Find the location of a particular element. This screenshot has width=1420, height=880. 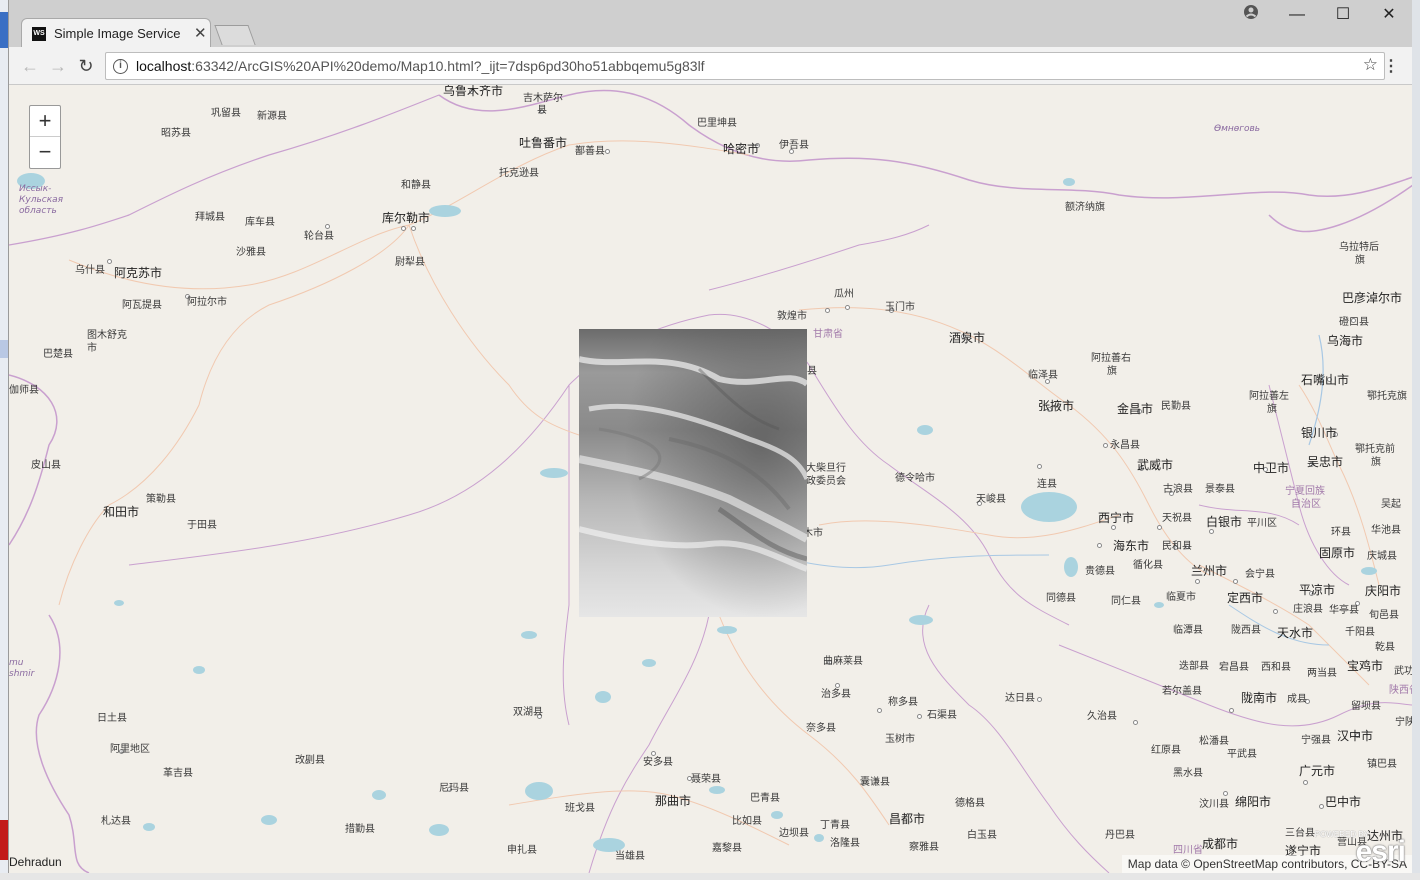

zoom-in-button: + is located at coordinates (45, 121).